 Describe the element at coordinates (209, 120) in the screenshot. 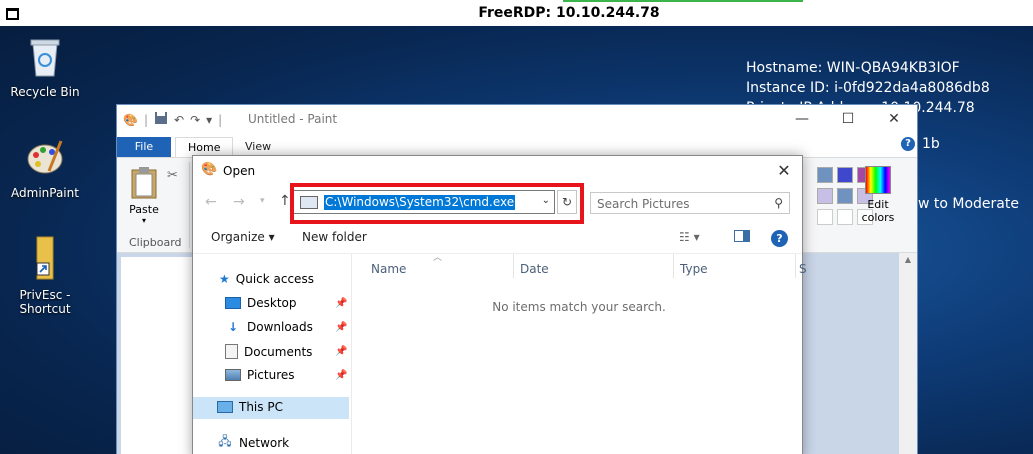

I see `customize-toolbar-icon: ▾` at that location.